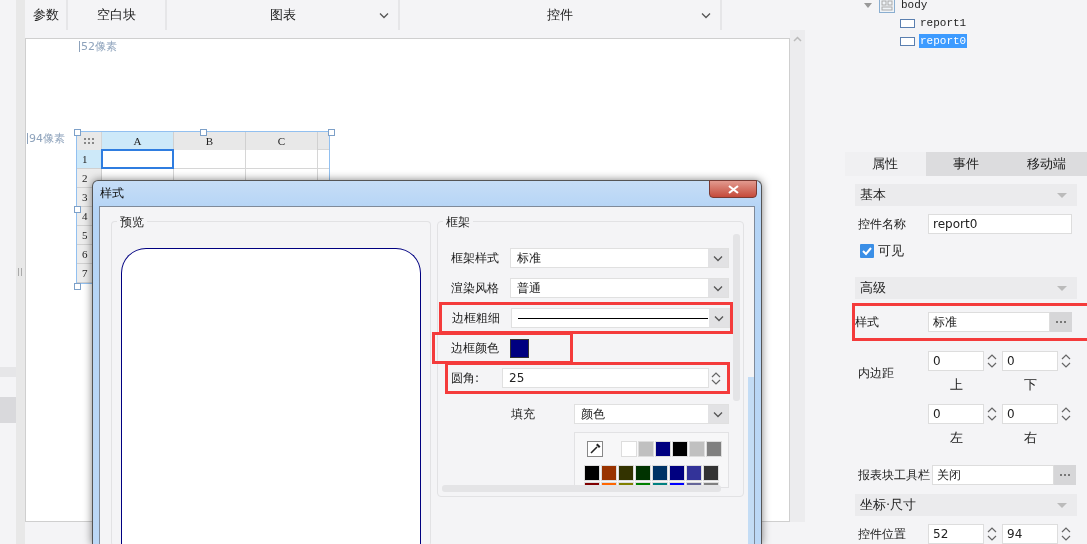 This screenshot has width=1087, height=544. What do you see at coordinates (138, 141) in the screenshot?
I see `column-header: A` at bounding box center [138, 141].